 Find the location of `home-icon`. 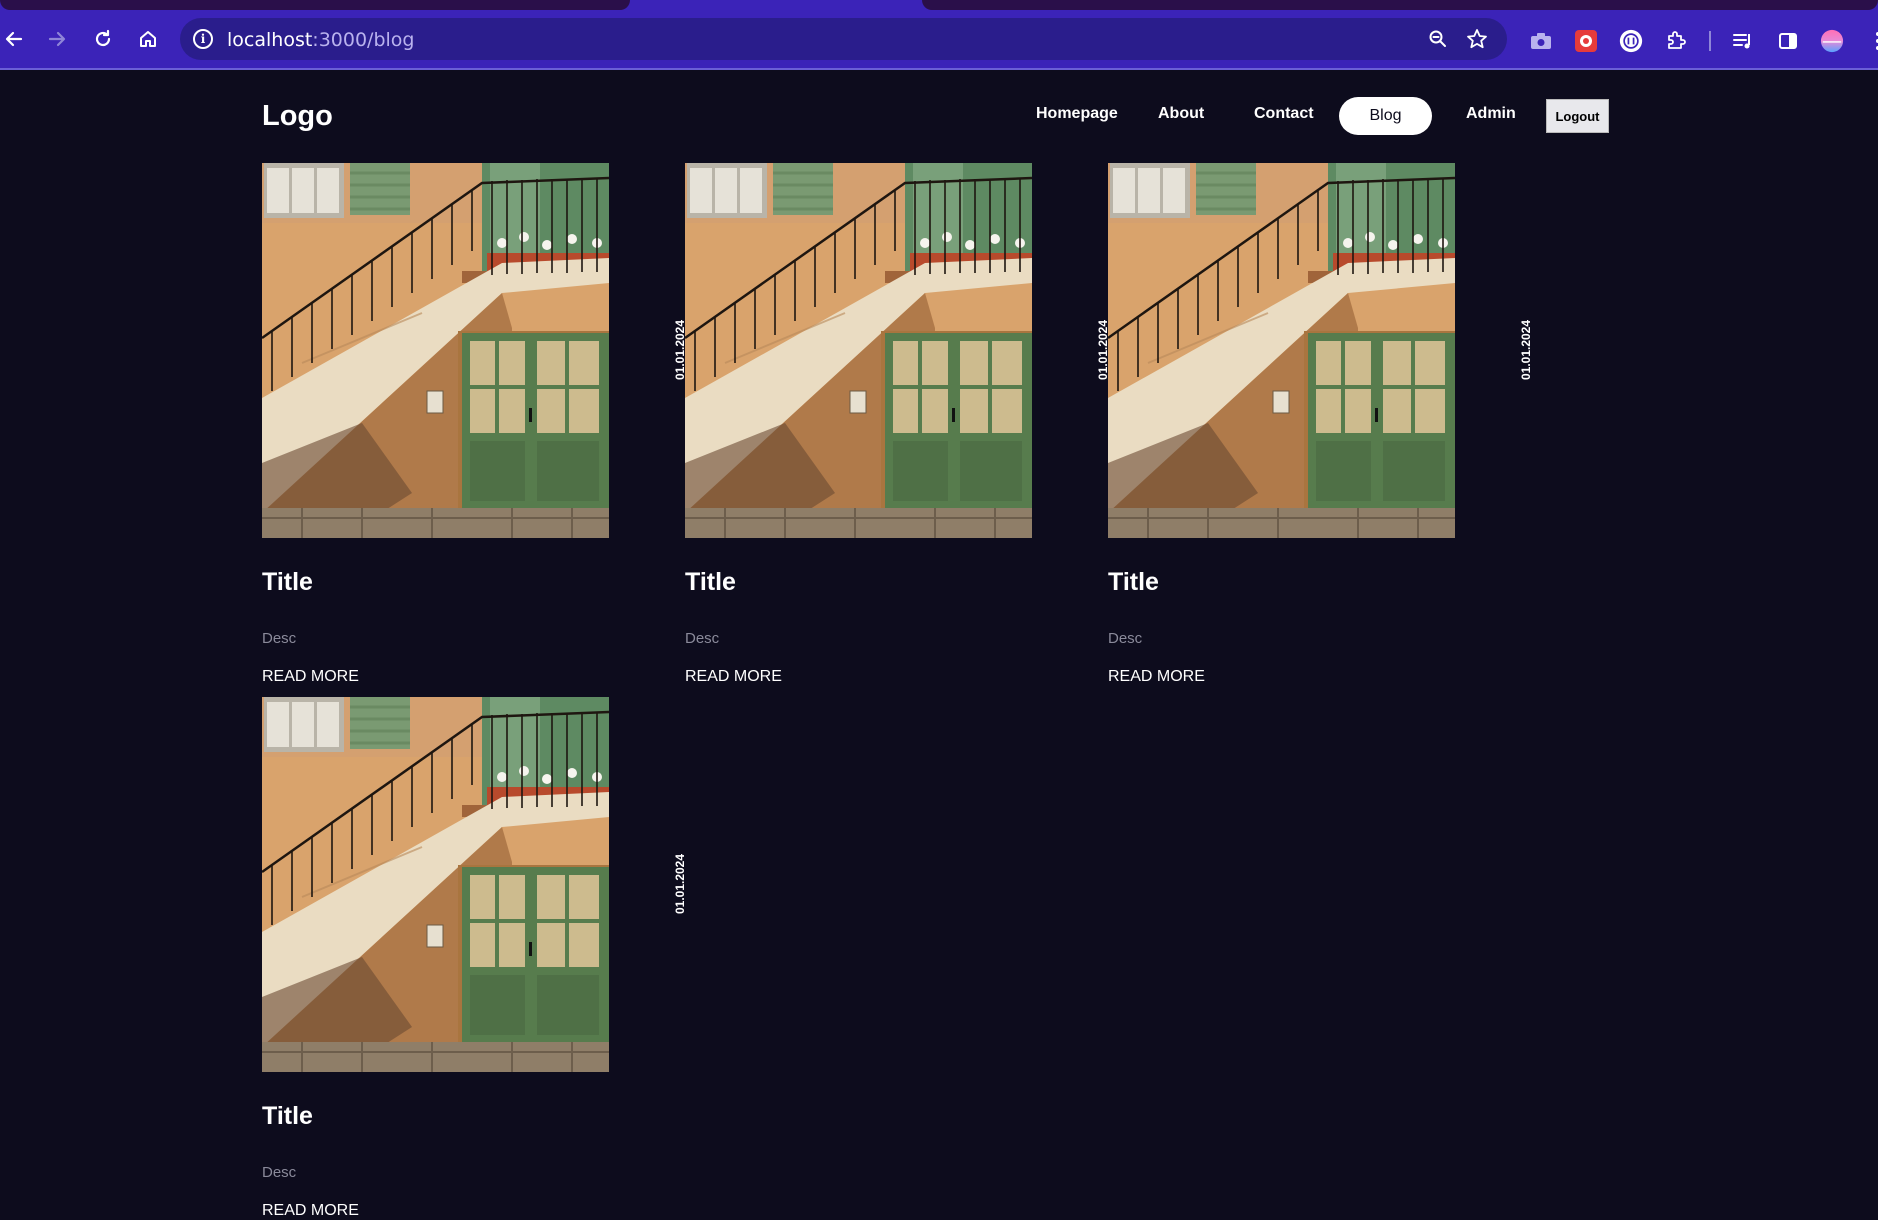

home-icon is located at coordinates (148, 39).